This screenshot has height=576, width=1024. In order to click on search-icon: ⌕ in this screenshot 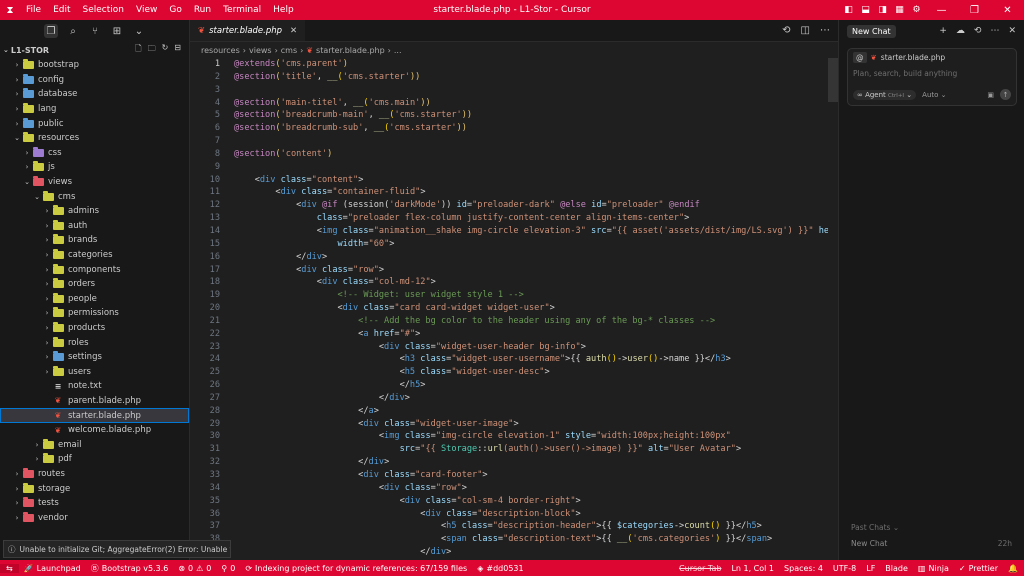, I will do `click(73, 31)`.